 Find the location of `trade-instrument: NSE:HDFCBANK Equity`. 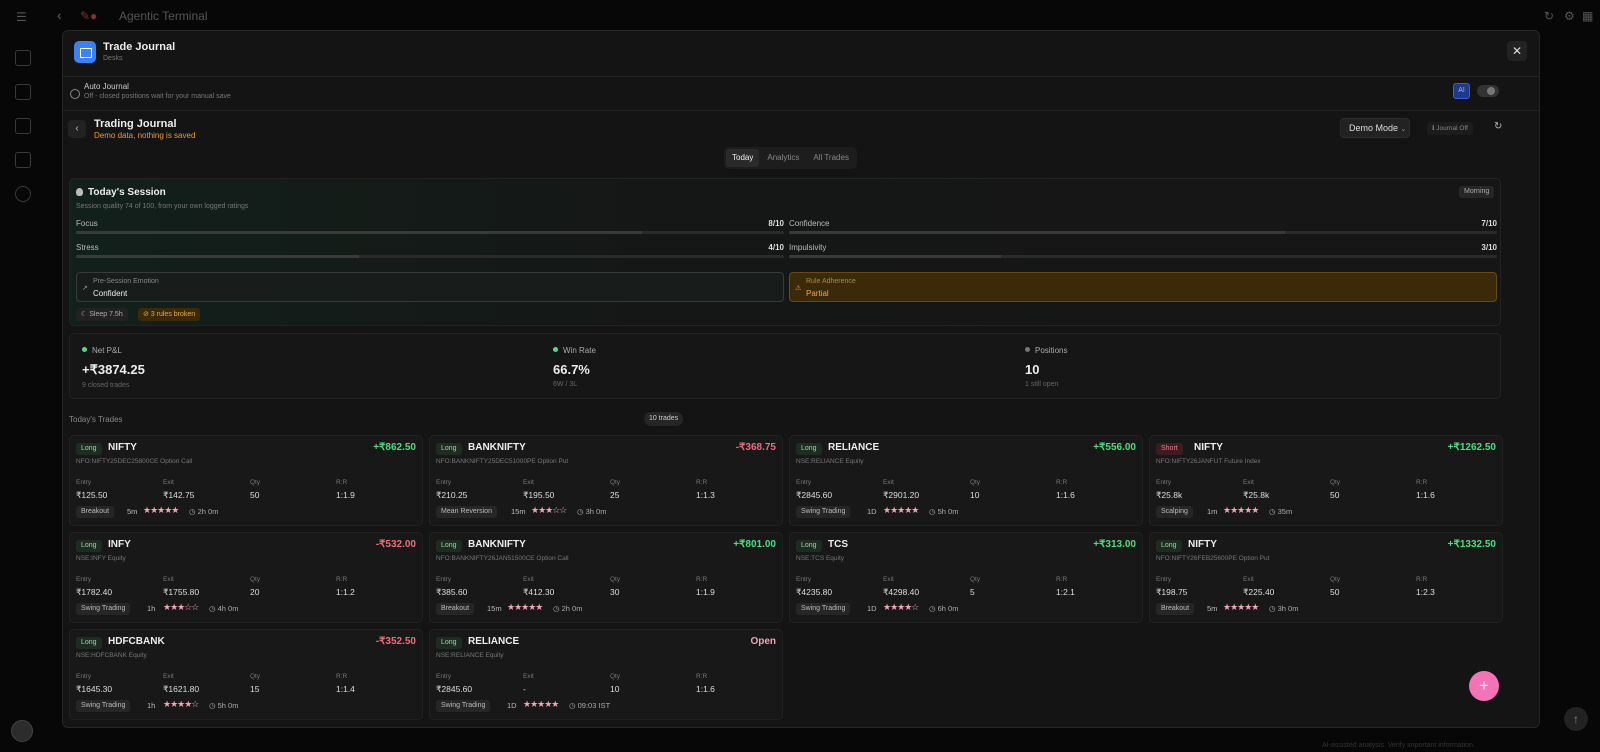

trade-instrument: NSE:HDFCBANK Equity is located at coordinates (111, 655).